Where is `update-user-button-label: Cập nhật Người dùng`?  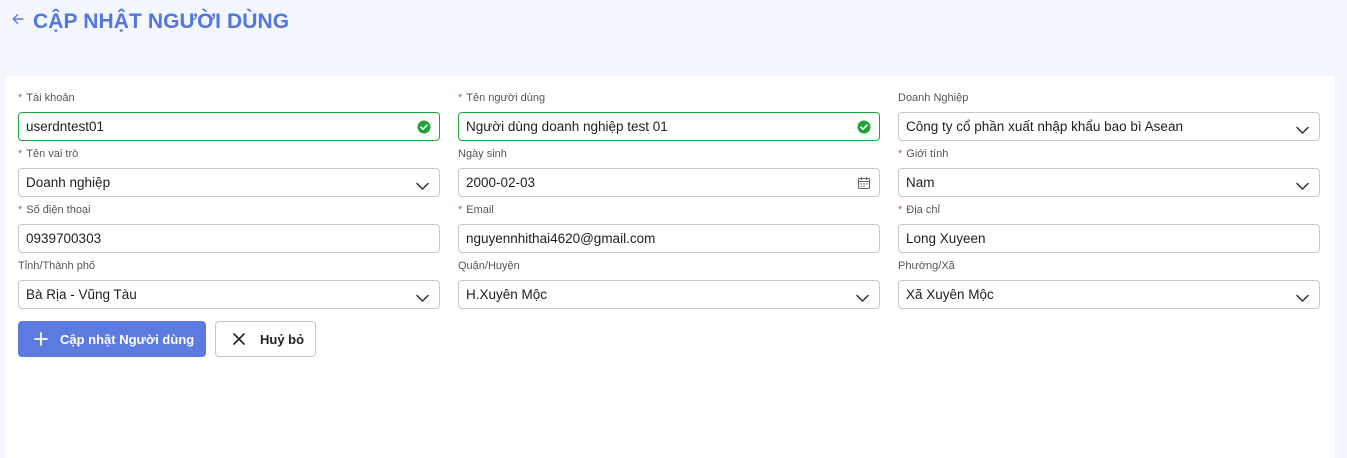
update-user-button-label: Cập nhật Người dùng is located at coordinates (127, 339).